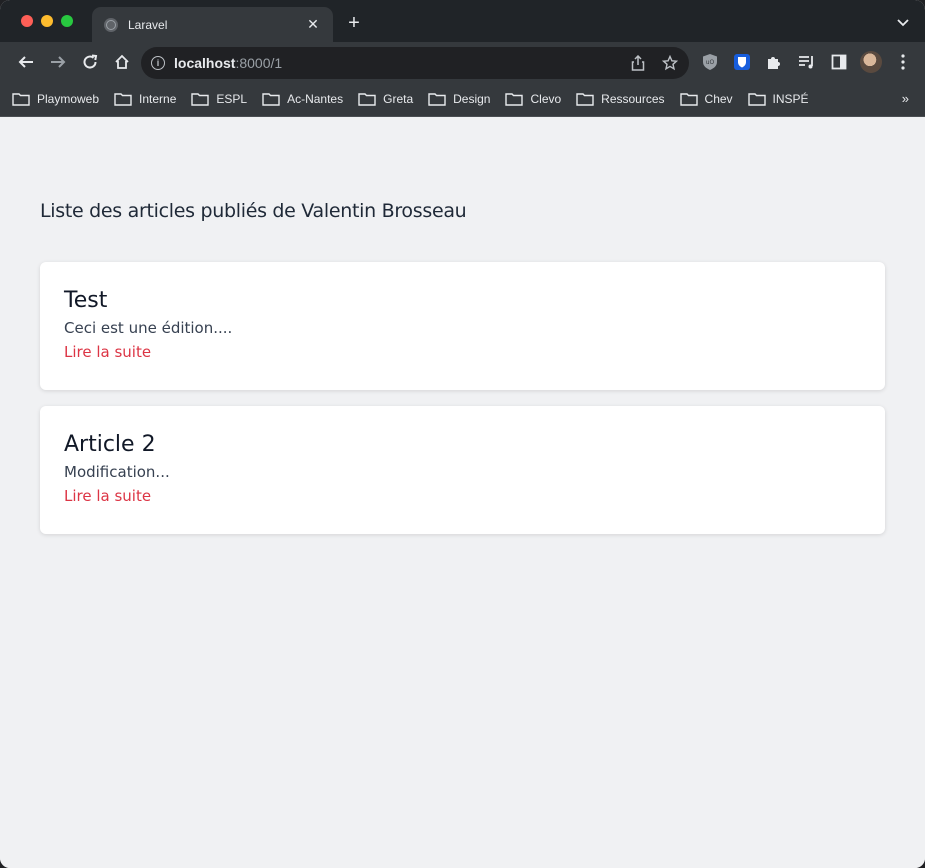 Image resolution: width=925 pixels, height=868 pixels. What do you see at coordinates (462, 21) in the screenshot?
I see `tab-strip: Laravel ✕ +` at bounding box center [462, 21].